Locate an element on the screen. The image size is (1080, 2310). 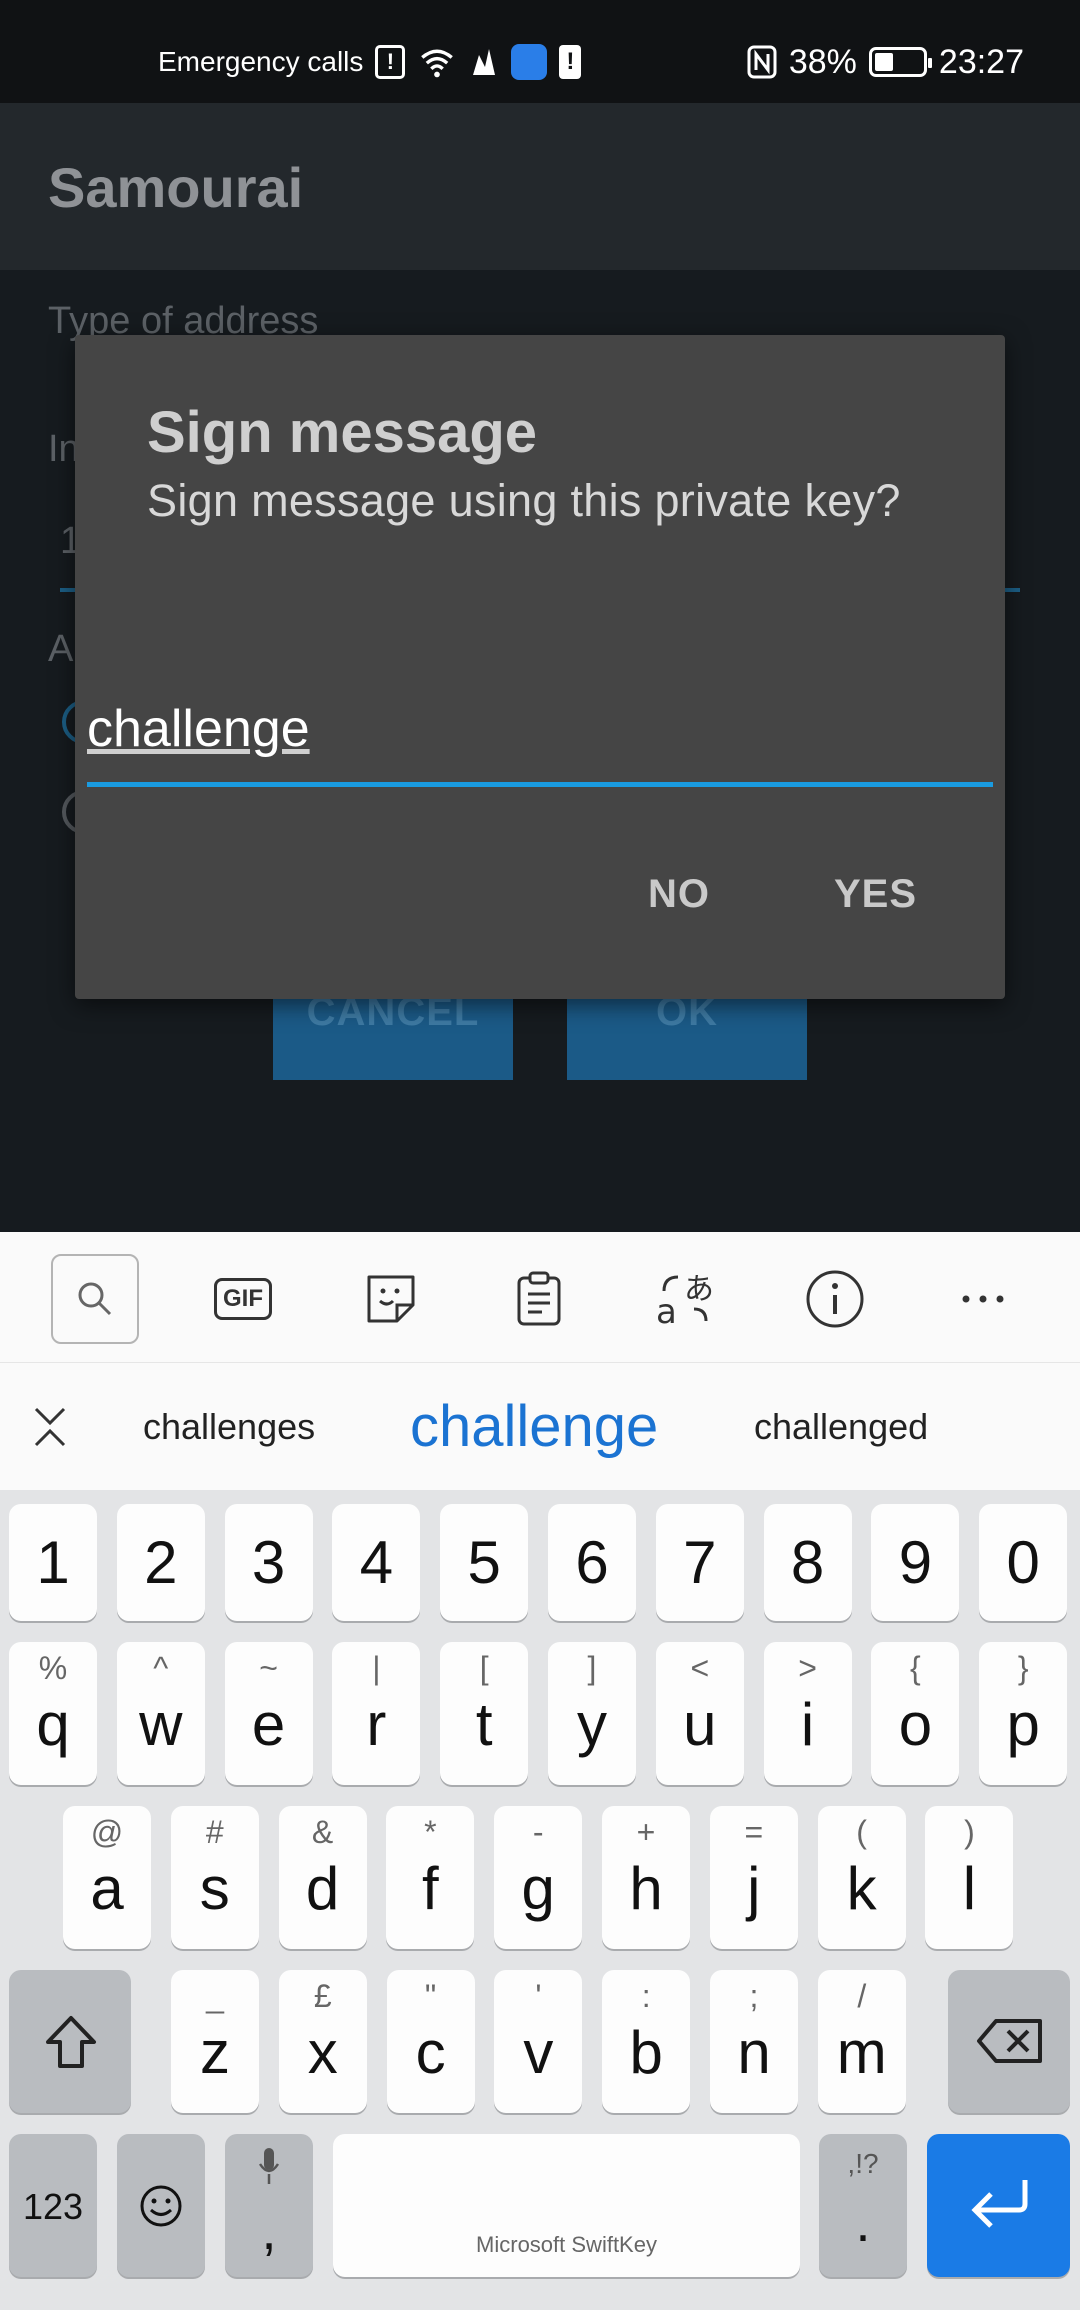
key-3: 3 is located at coordinates (268, 1562).